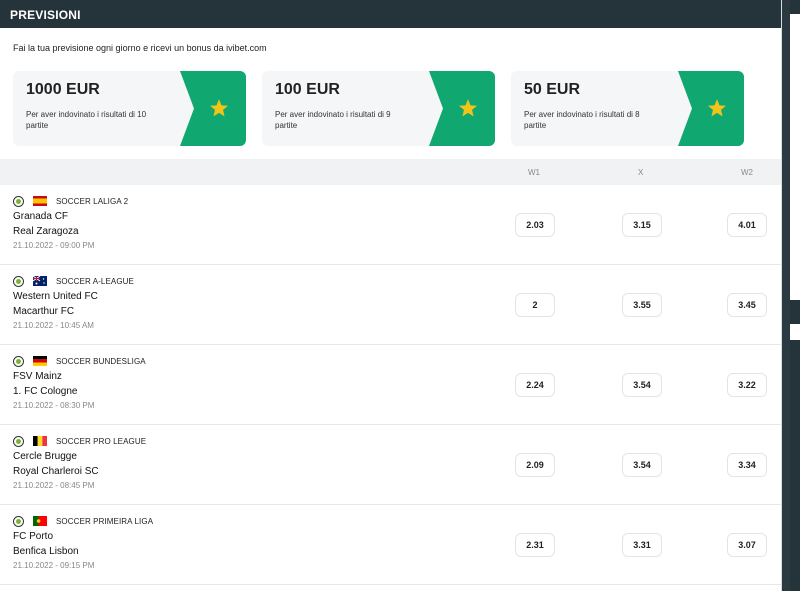 This screenshot has width=800, height=591. I want to click on league-name: SOCCER BUNDESLIGA, so click(101, 361).